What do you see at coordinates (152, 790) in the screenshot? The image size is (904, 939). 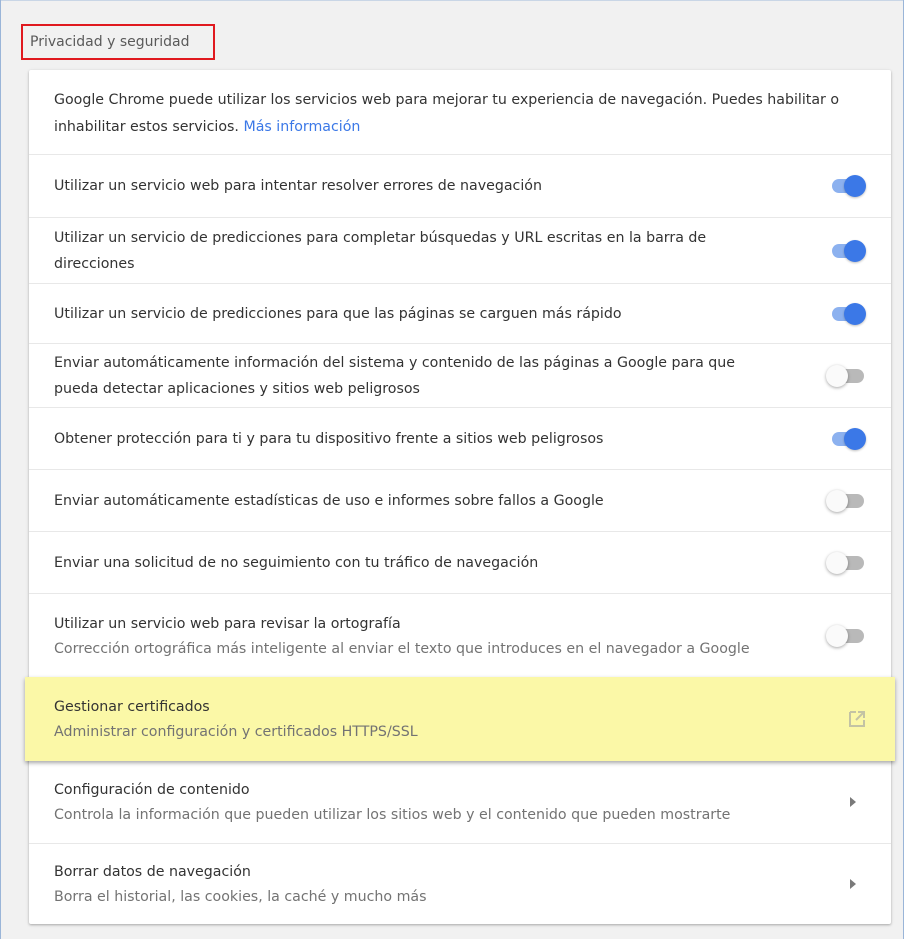 I see `content-settings-title: Configuración de contenido` at bounding box center [152, 790].